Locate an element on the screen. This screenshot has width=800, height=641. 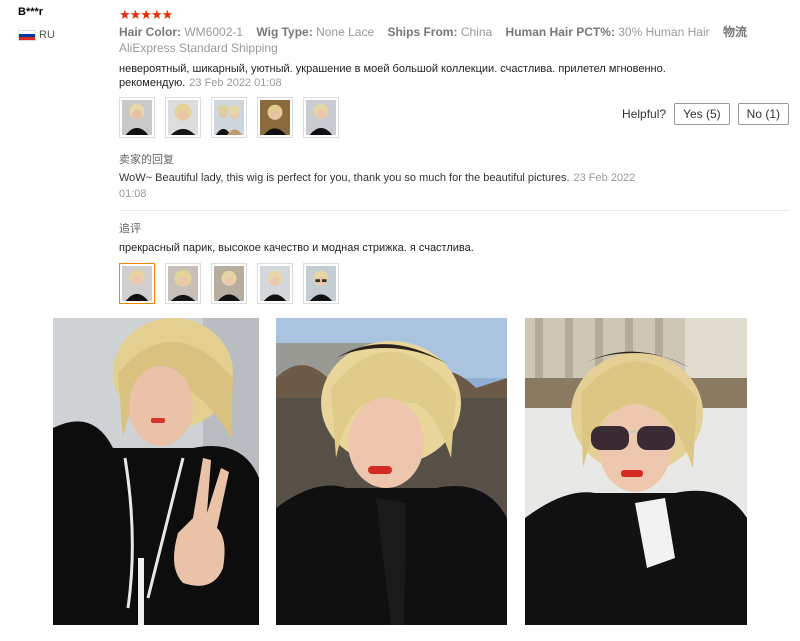
reviewer-info: B***r RU is located at coordinates (63, 23).